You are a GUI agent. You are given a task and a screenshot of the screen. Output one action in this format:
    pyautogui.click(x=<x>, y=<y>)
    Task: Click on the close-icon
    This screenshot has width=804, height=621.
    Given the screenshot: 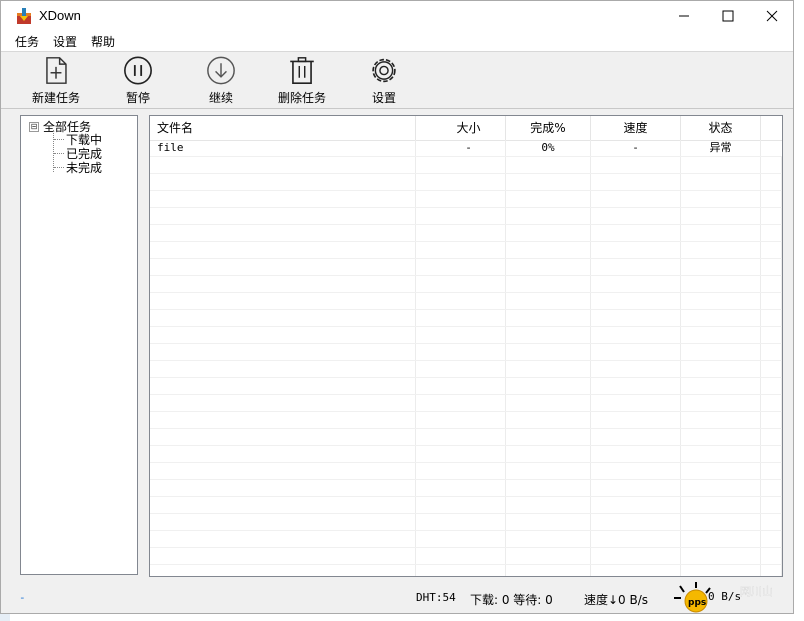 What is the action you would take?
    pyautogui.click(x=772, y=16)
    